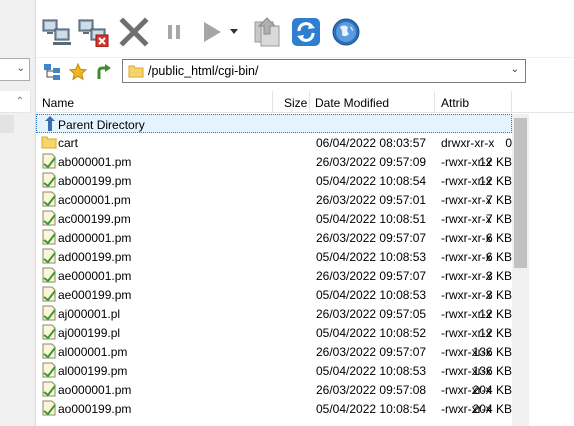  I want to click on file-date-modified: 26/03/2022 09:57:01, so click(371, 200).